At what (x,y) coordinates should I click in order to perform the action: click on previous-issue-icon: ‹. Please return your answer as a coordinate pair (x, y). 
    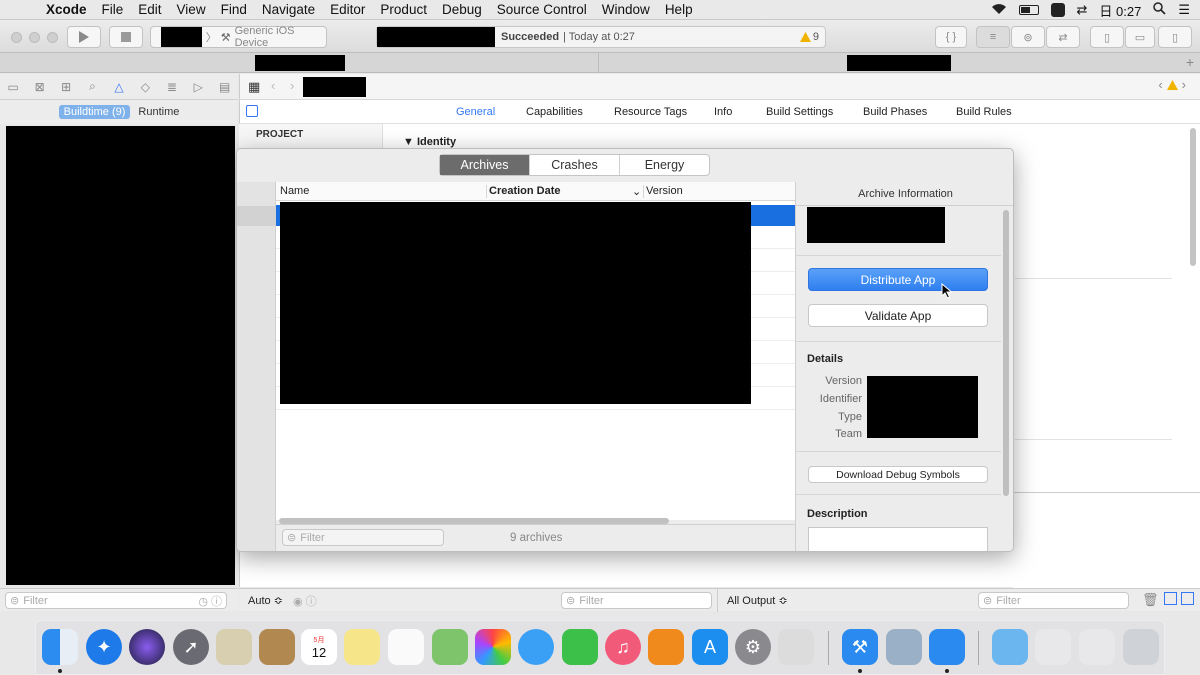
    Looking at the image, I should click on (1160, 84).